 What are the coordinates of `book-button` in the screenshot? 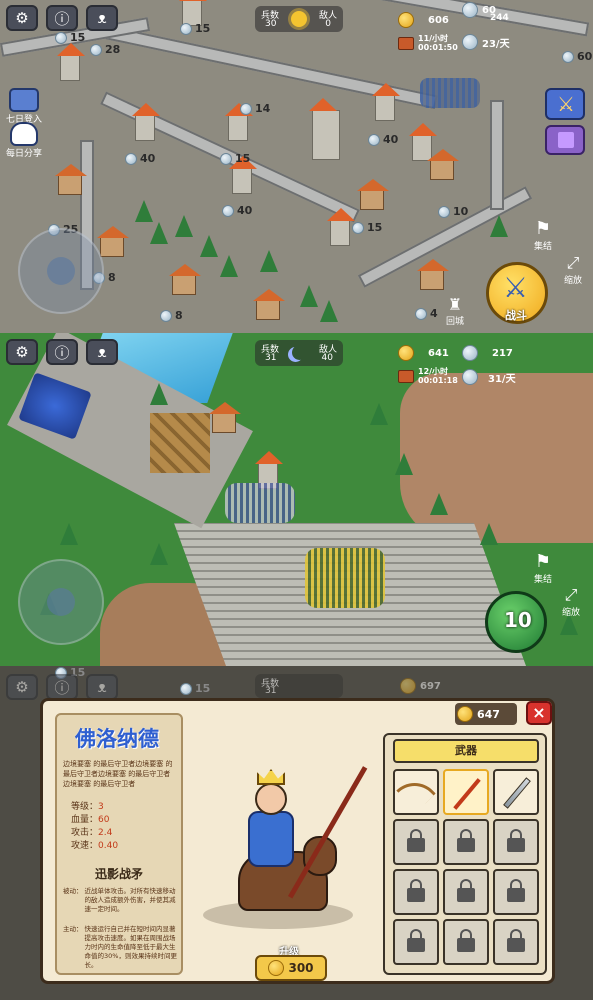 It's located at (565, 140).